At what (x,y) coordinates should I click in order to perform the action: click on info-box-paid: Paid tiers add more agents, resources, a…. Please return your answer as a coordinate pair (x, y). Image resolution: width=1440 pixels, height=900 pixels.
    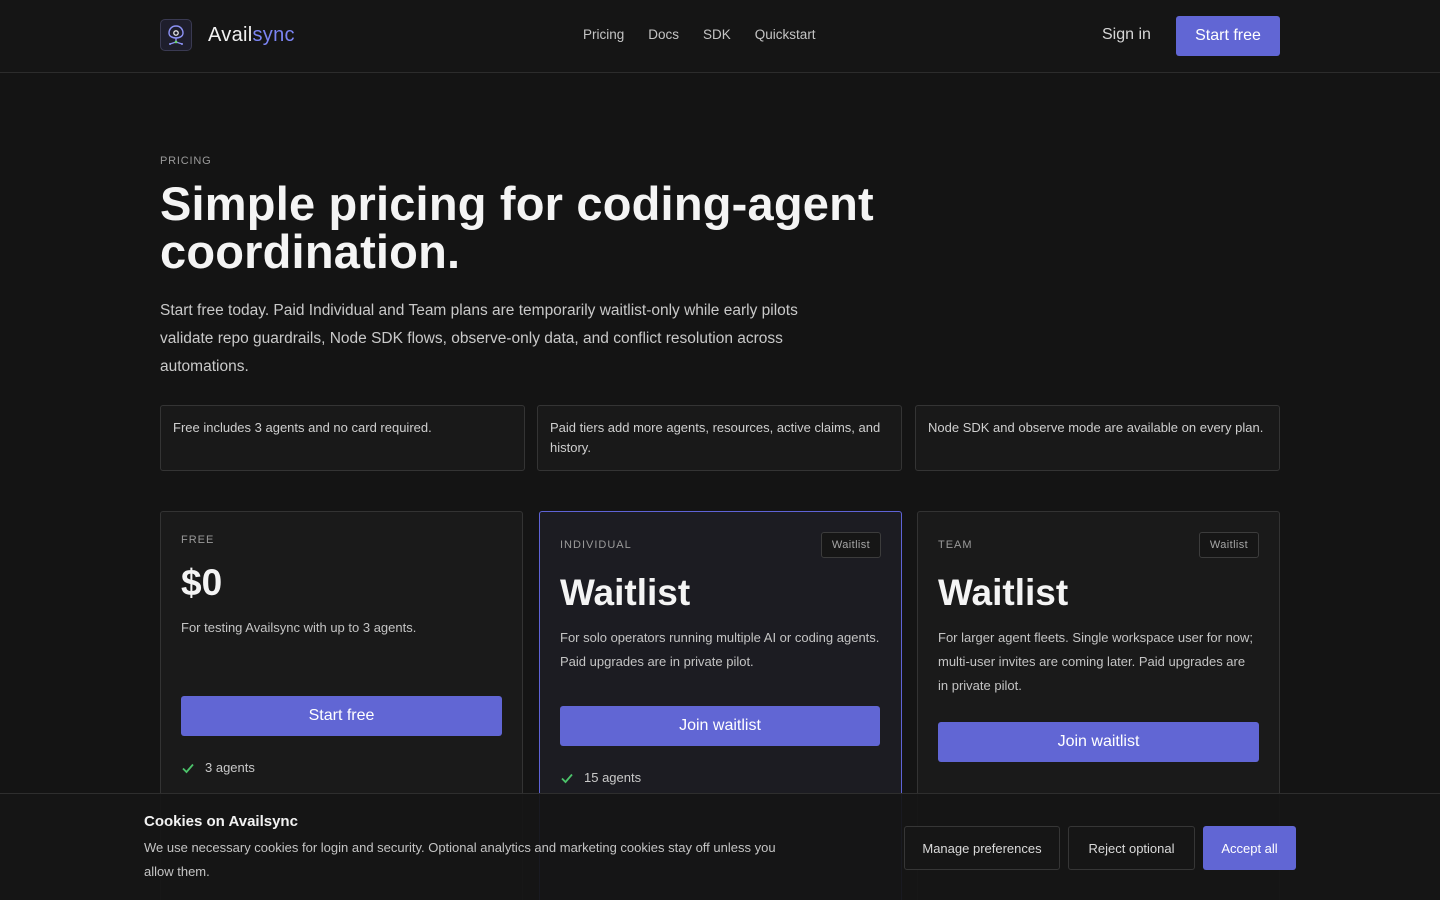
    Looking at the image, I should click on (719, 438).